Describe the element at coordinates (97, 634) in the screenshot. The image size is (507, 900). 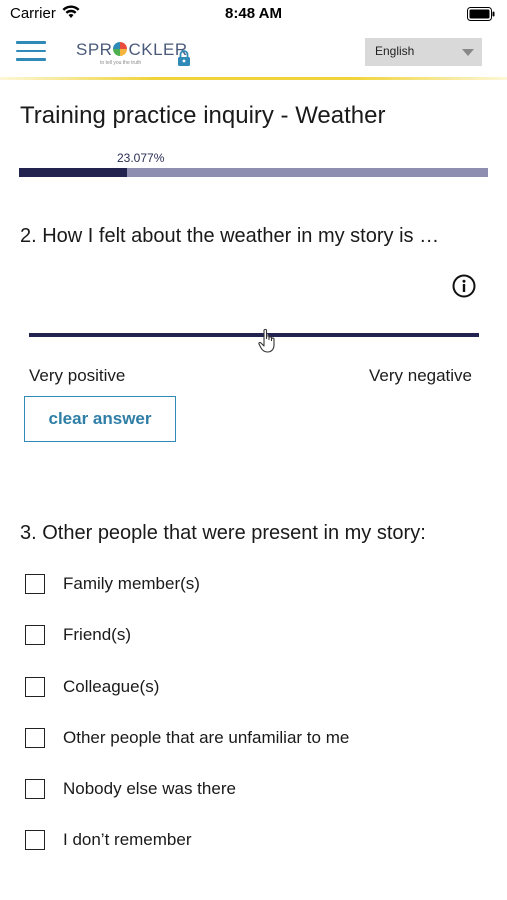
I see `option-label: Friend(s)` at that location.